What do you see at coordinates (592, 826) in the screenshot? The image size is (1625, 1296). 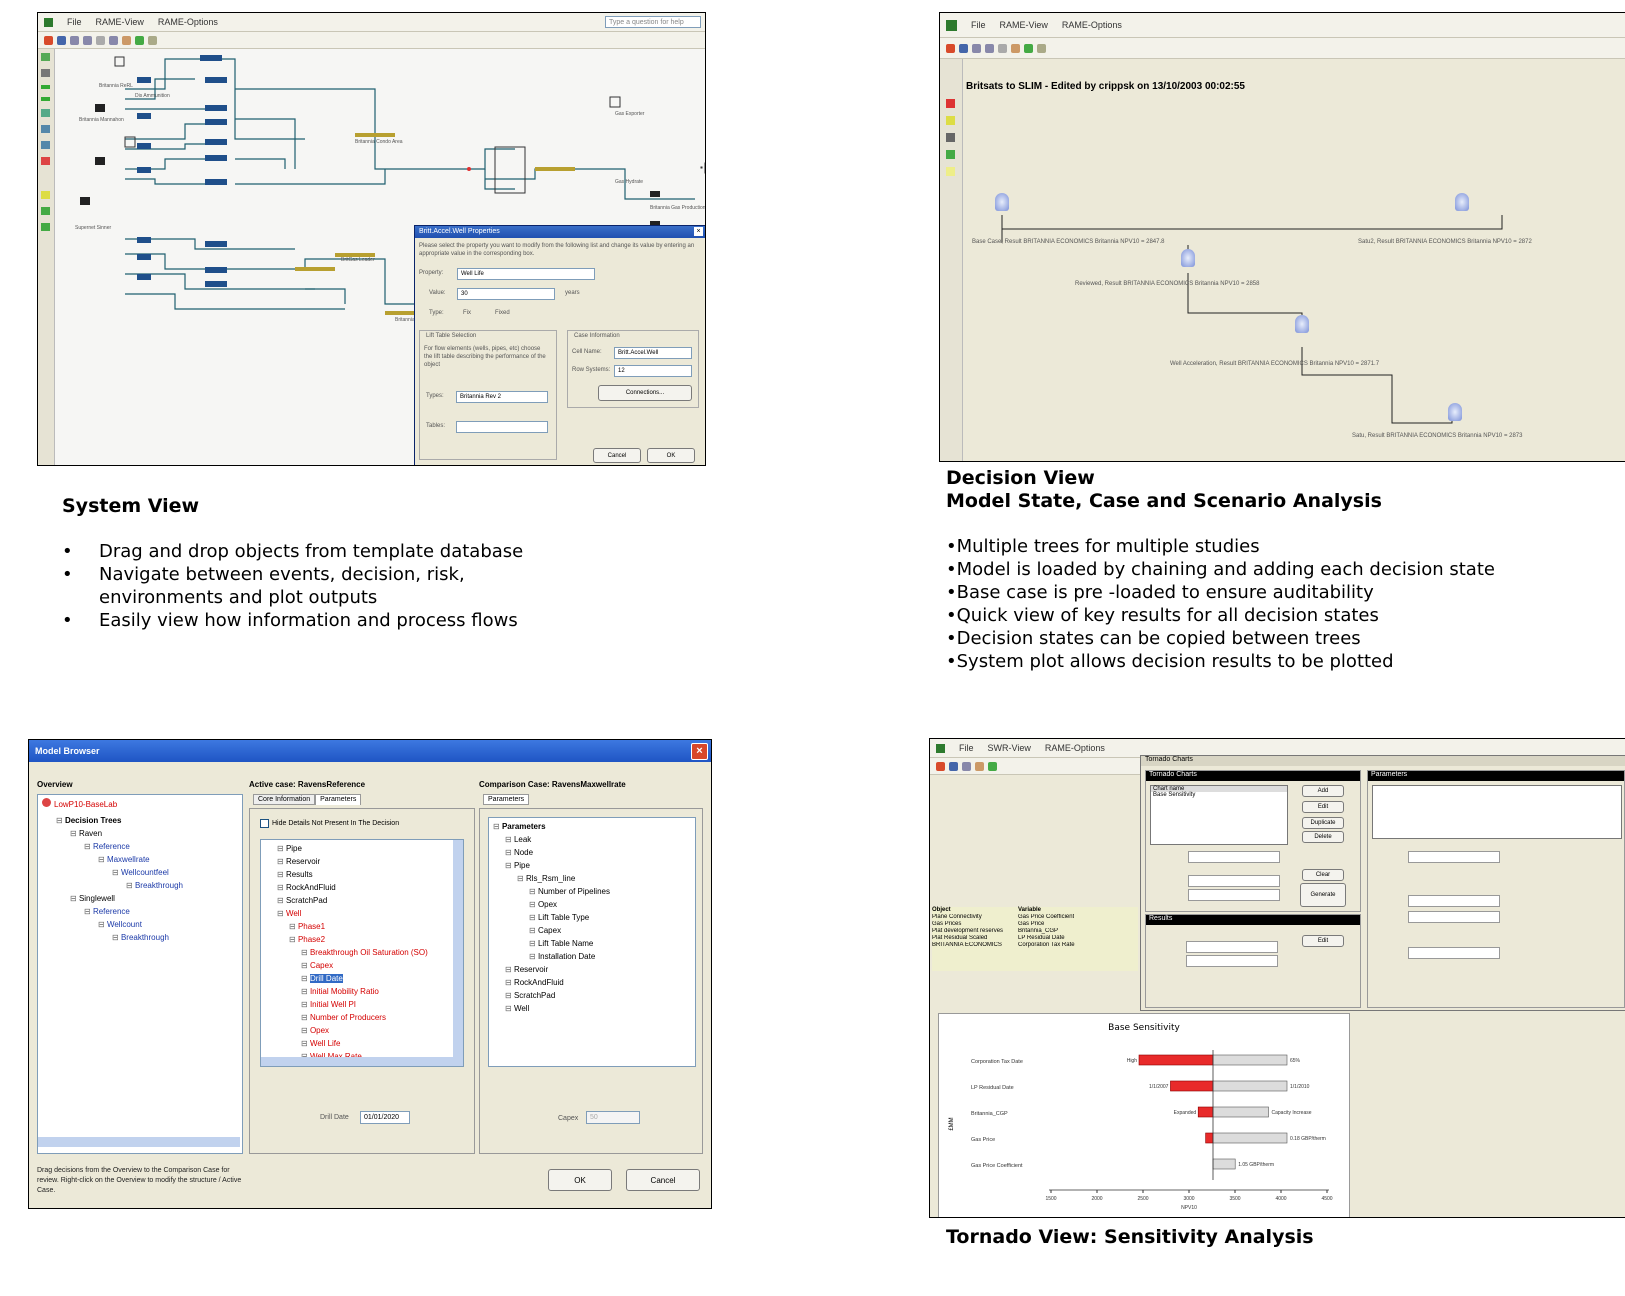 I see `tree-node: ⊟ Parameters` at bounding box center [592, 826].